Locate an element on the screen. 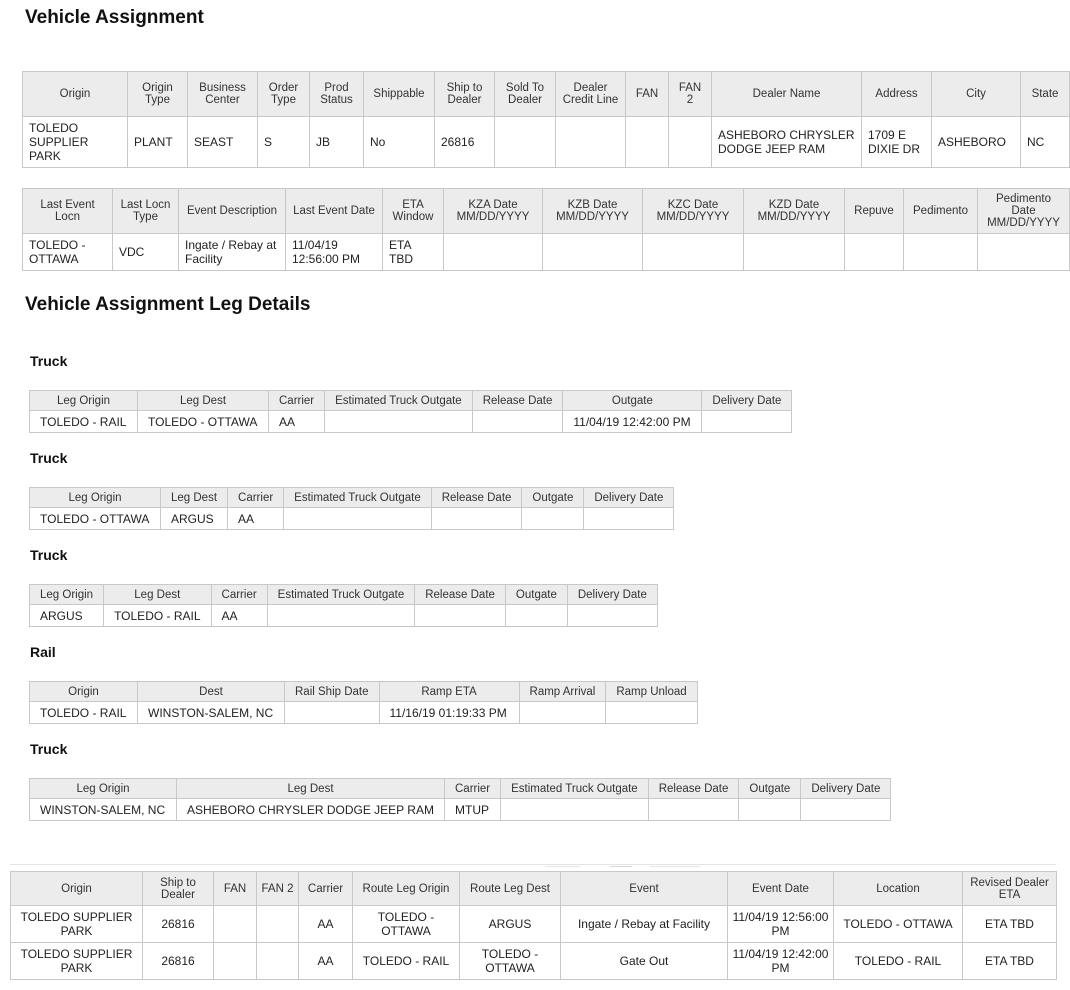 Image resolution: width=1070 pixels, height=990 pixels. cell-route-leg-origin: TOLEDO - OTTAWA is located at coordinates (406, 924).